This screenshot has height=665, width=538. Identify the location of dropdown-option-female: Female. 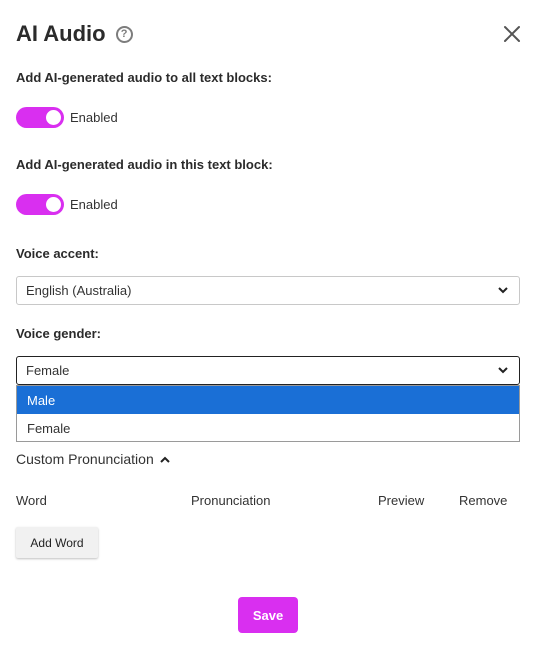
(268, 428).